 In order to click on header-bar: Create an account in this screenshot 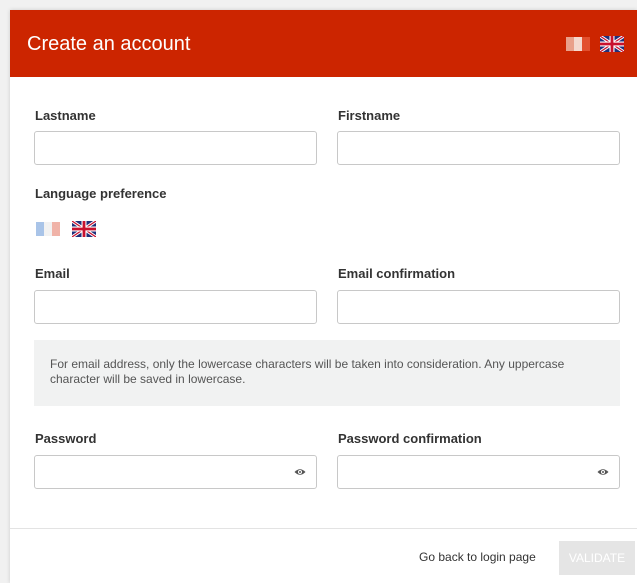, I will do `click(323, 43)`.